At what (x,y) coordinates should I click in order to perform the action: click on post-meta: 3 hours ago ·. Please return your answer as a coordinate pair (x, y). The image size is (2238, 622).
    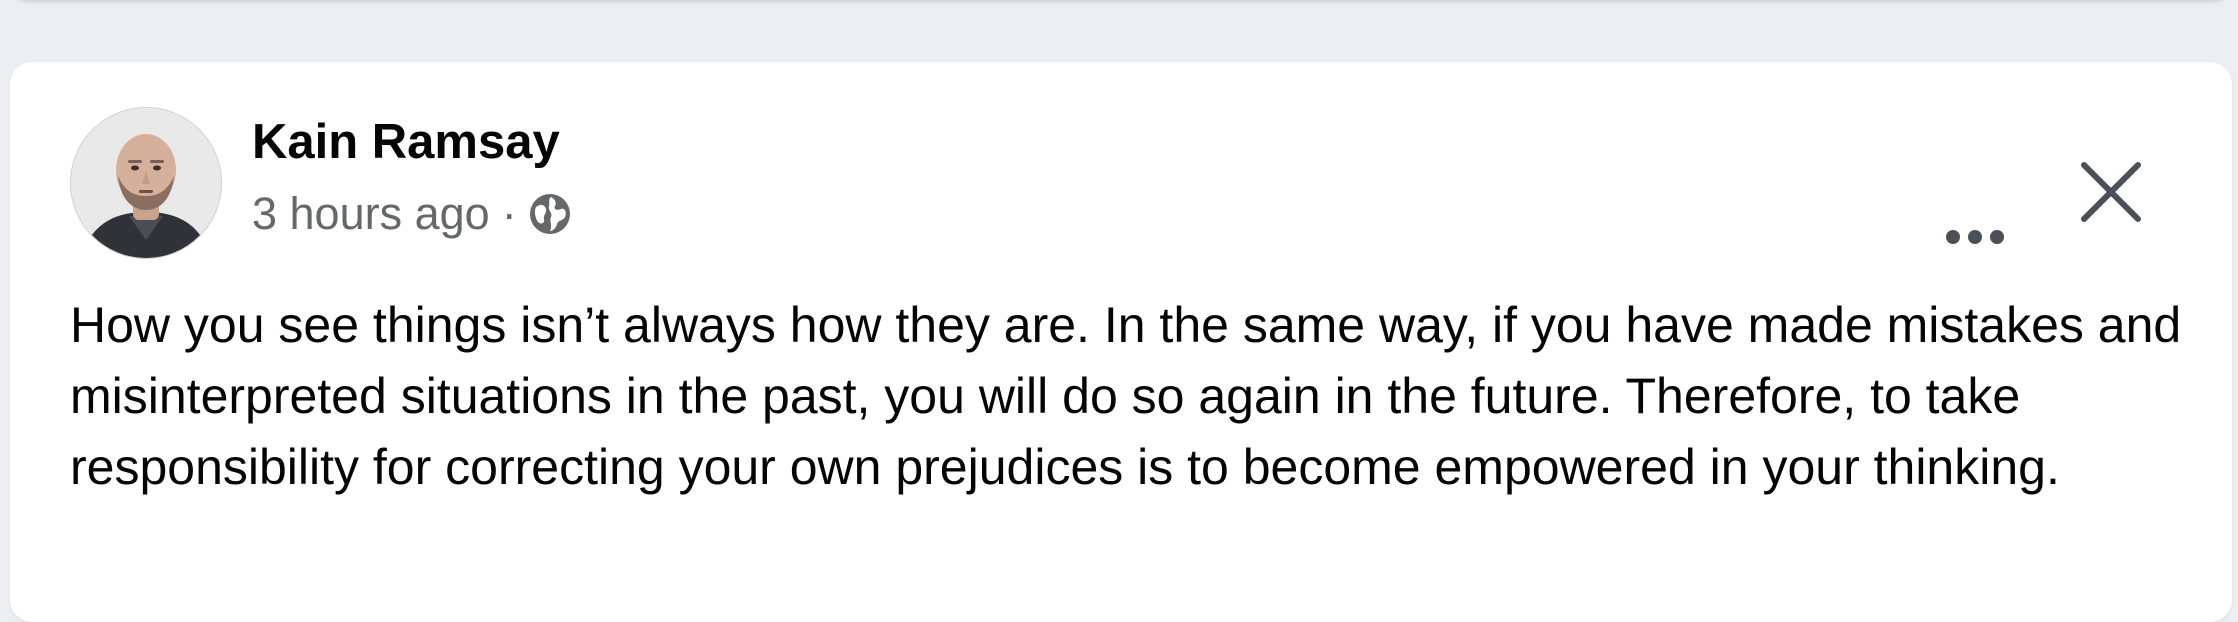
    Looking at the image, I should click on (412, 214).